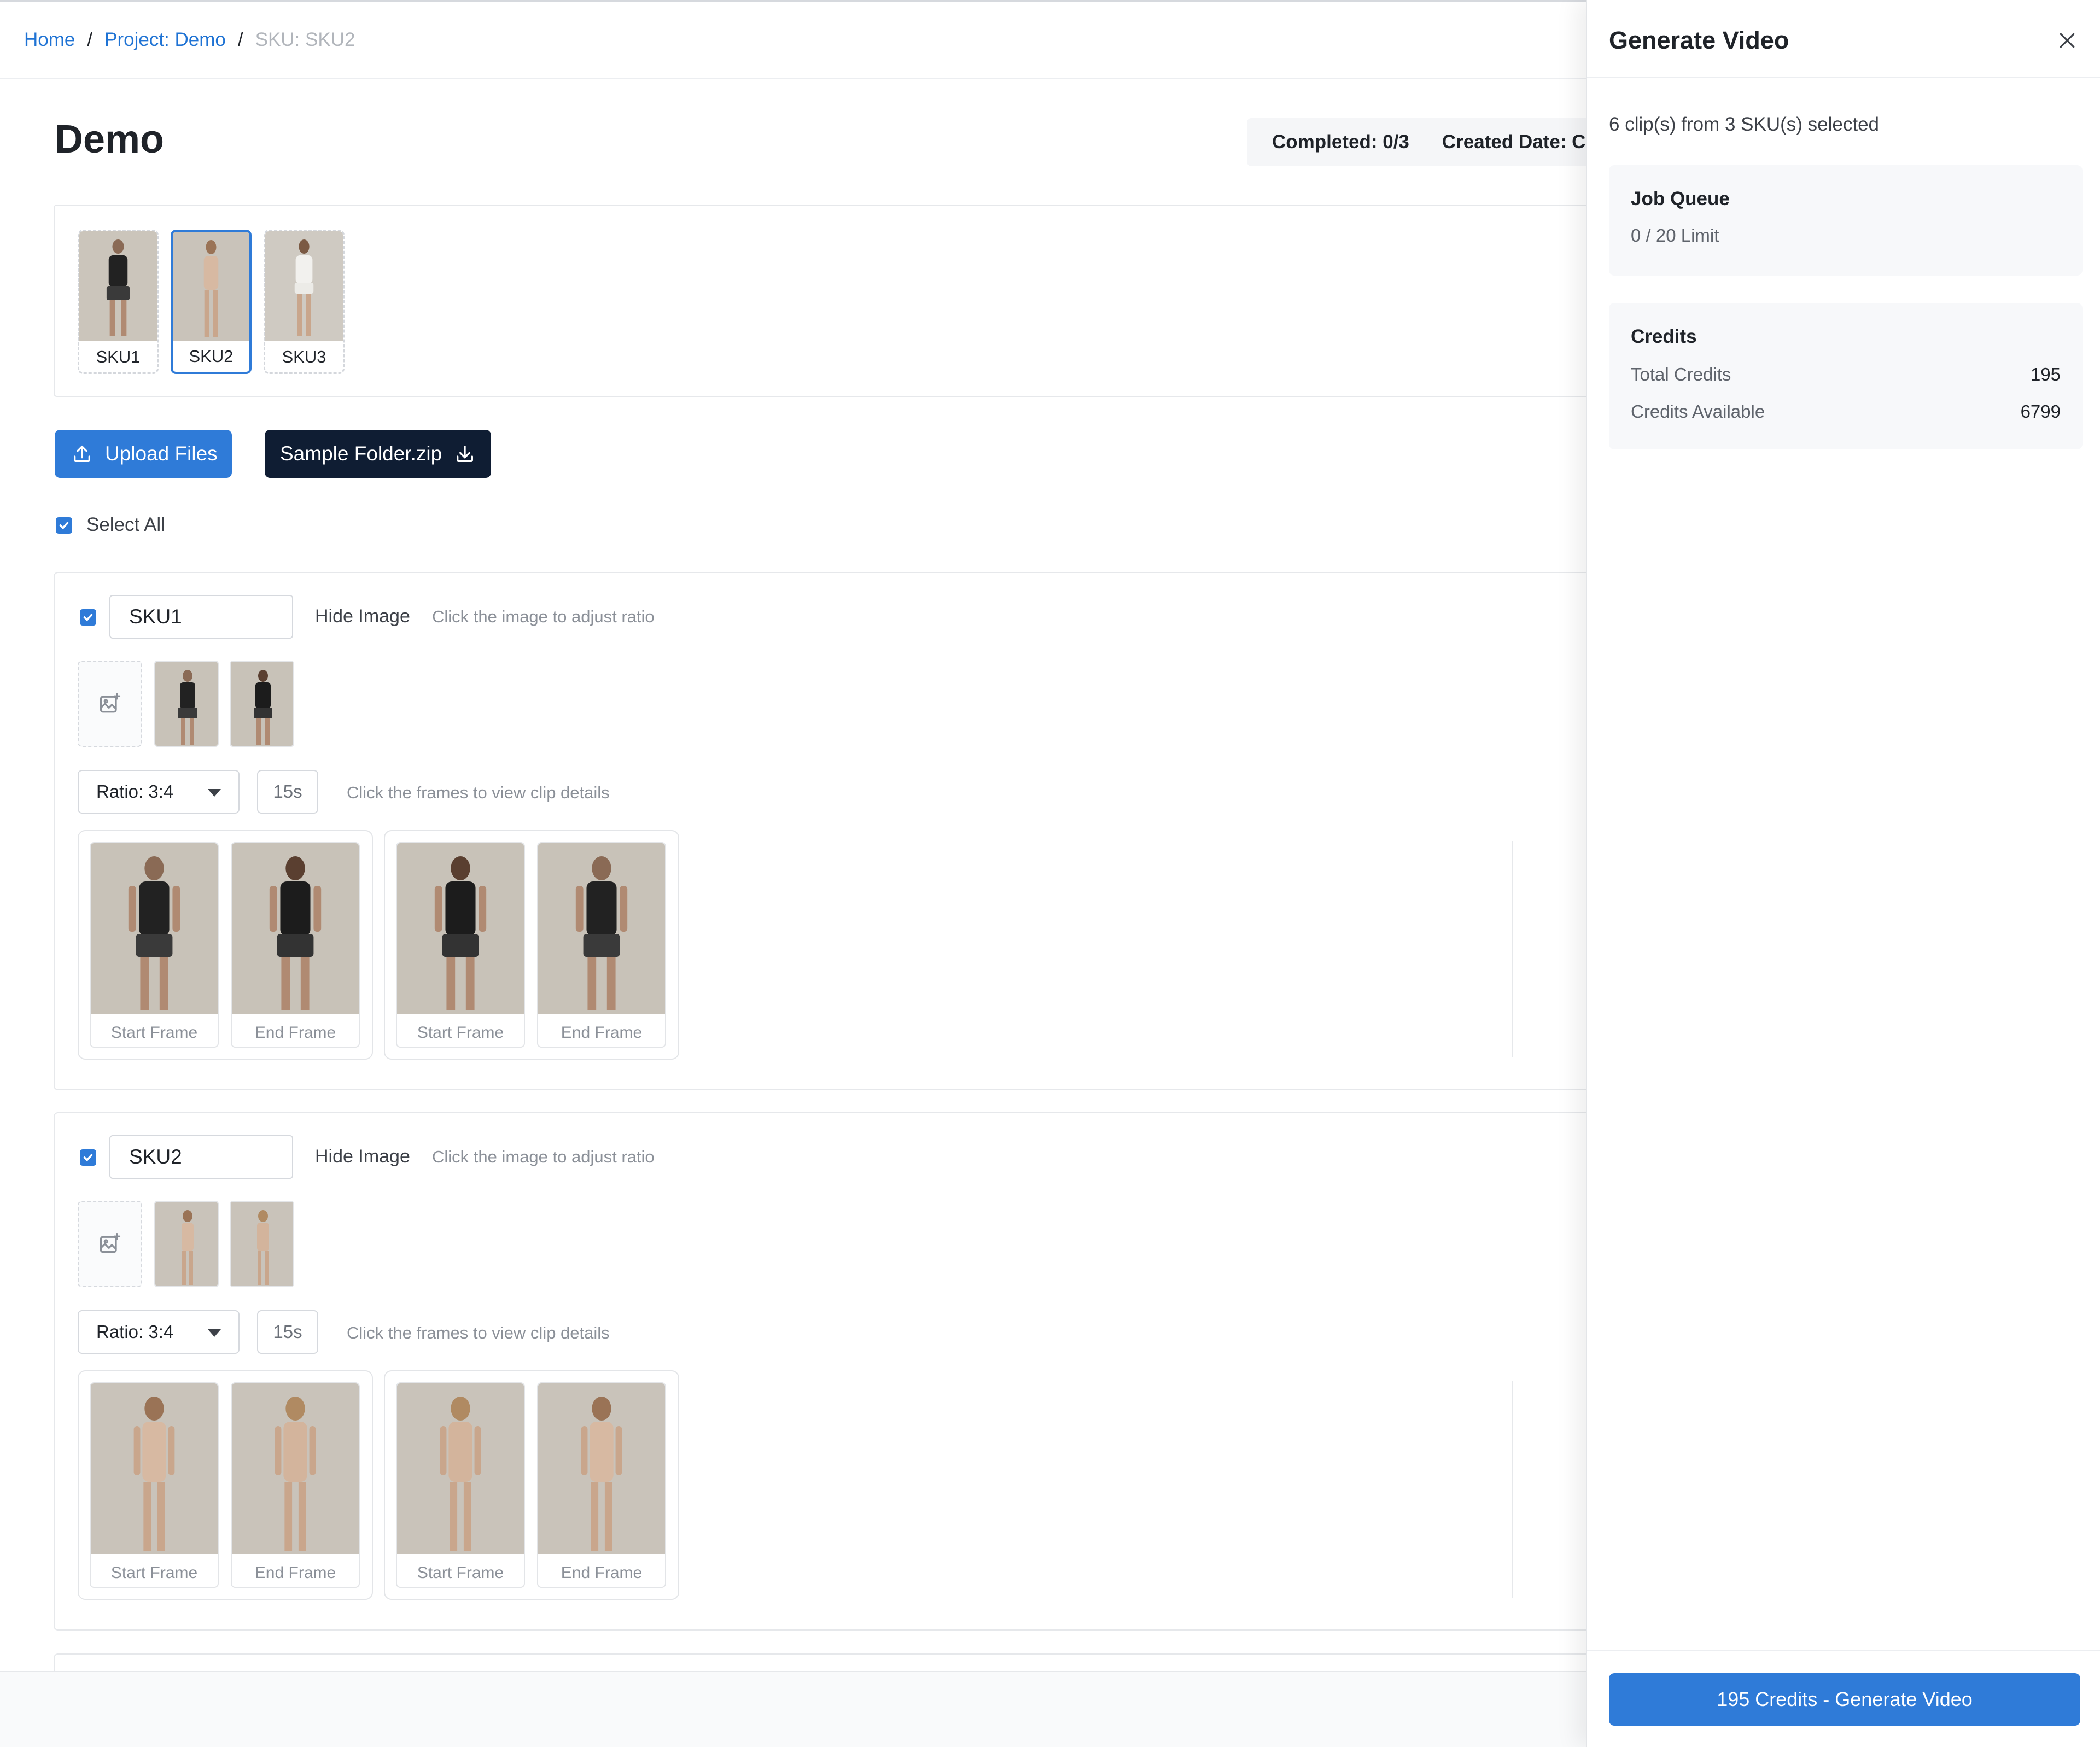 The image size is (2100, 1747). Describe the element at coordinates (1846, 411) in the screenshot. I see `credits-available-row: Credits Available 6799` at that location.